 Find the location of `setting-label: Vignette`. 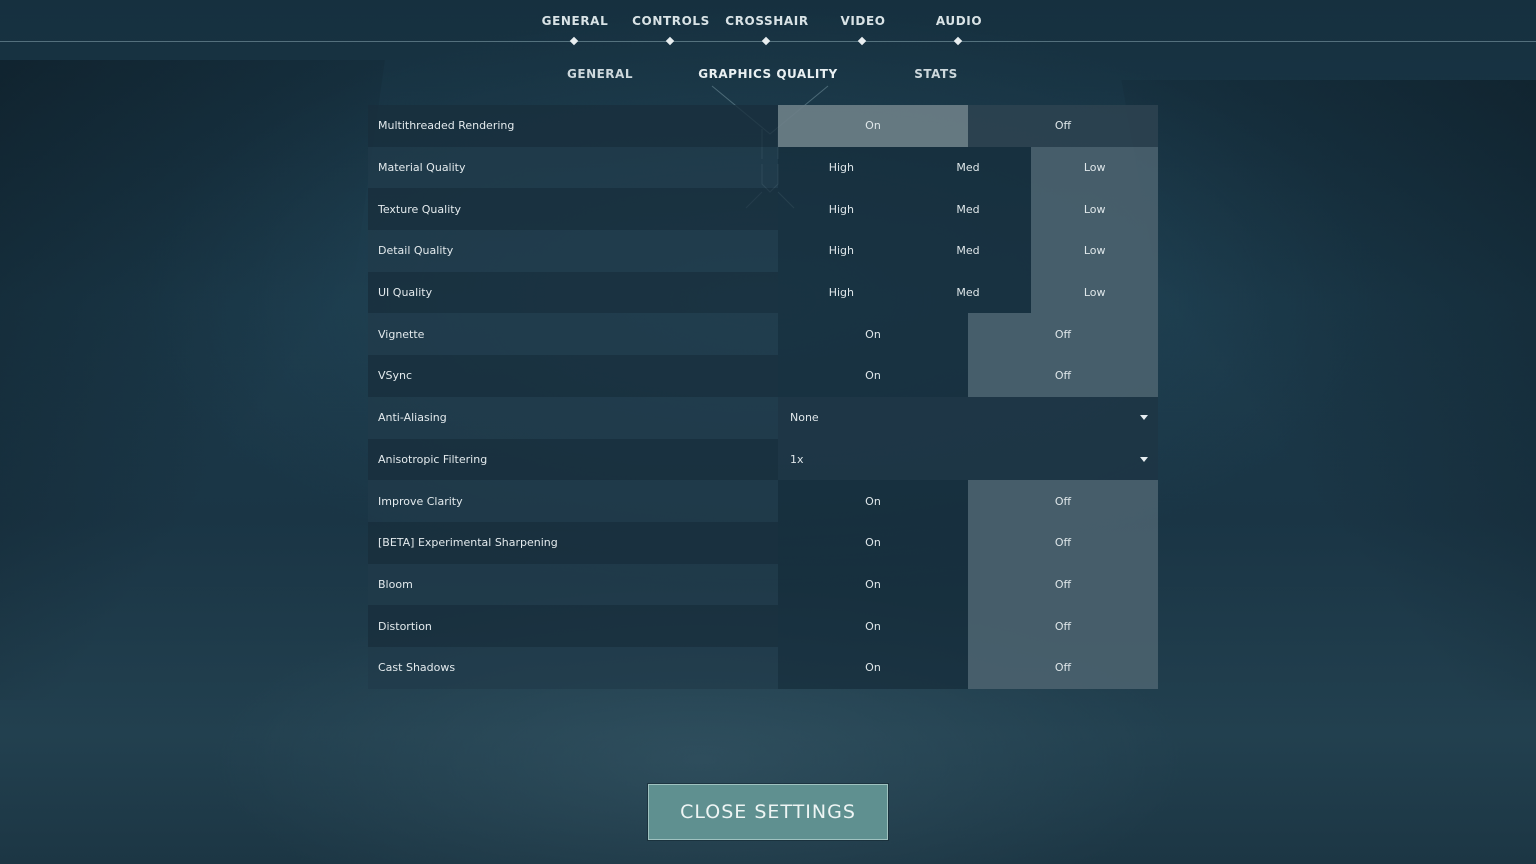

setting-label: Vignette is located at coordinates (573, 334).